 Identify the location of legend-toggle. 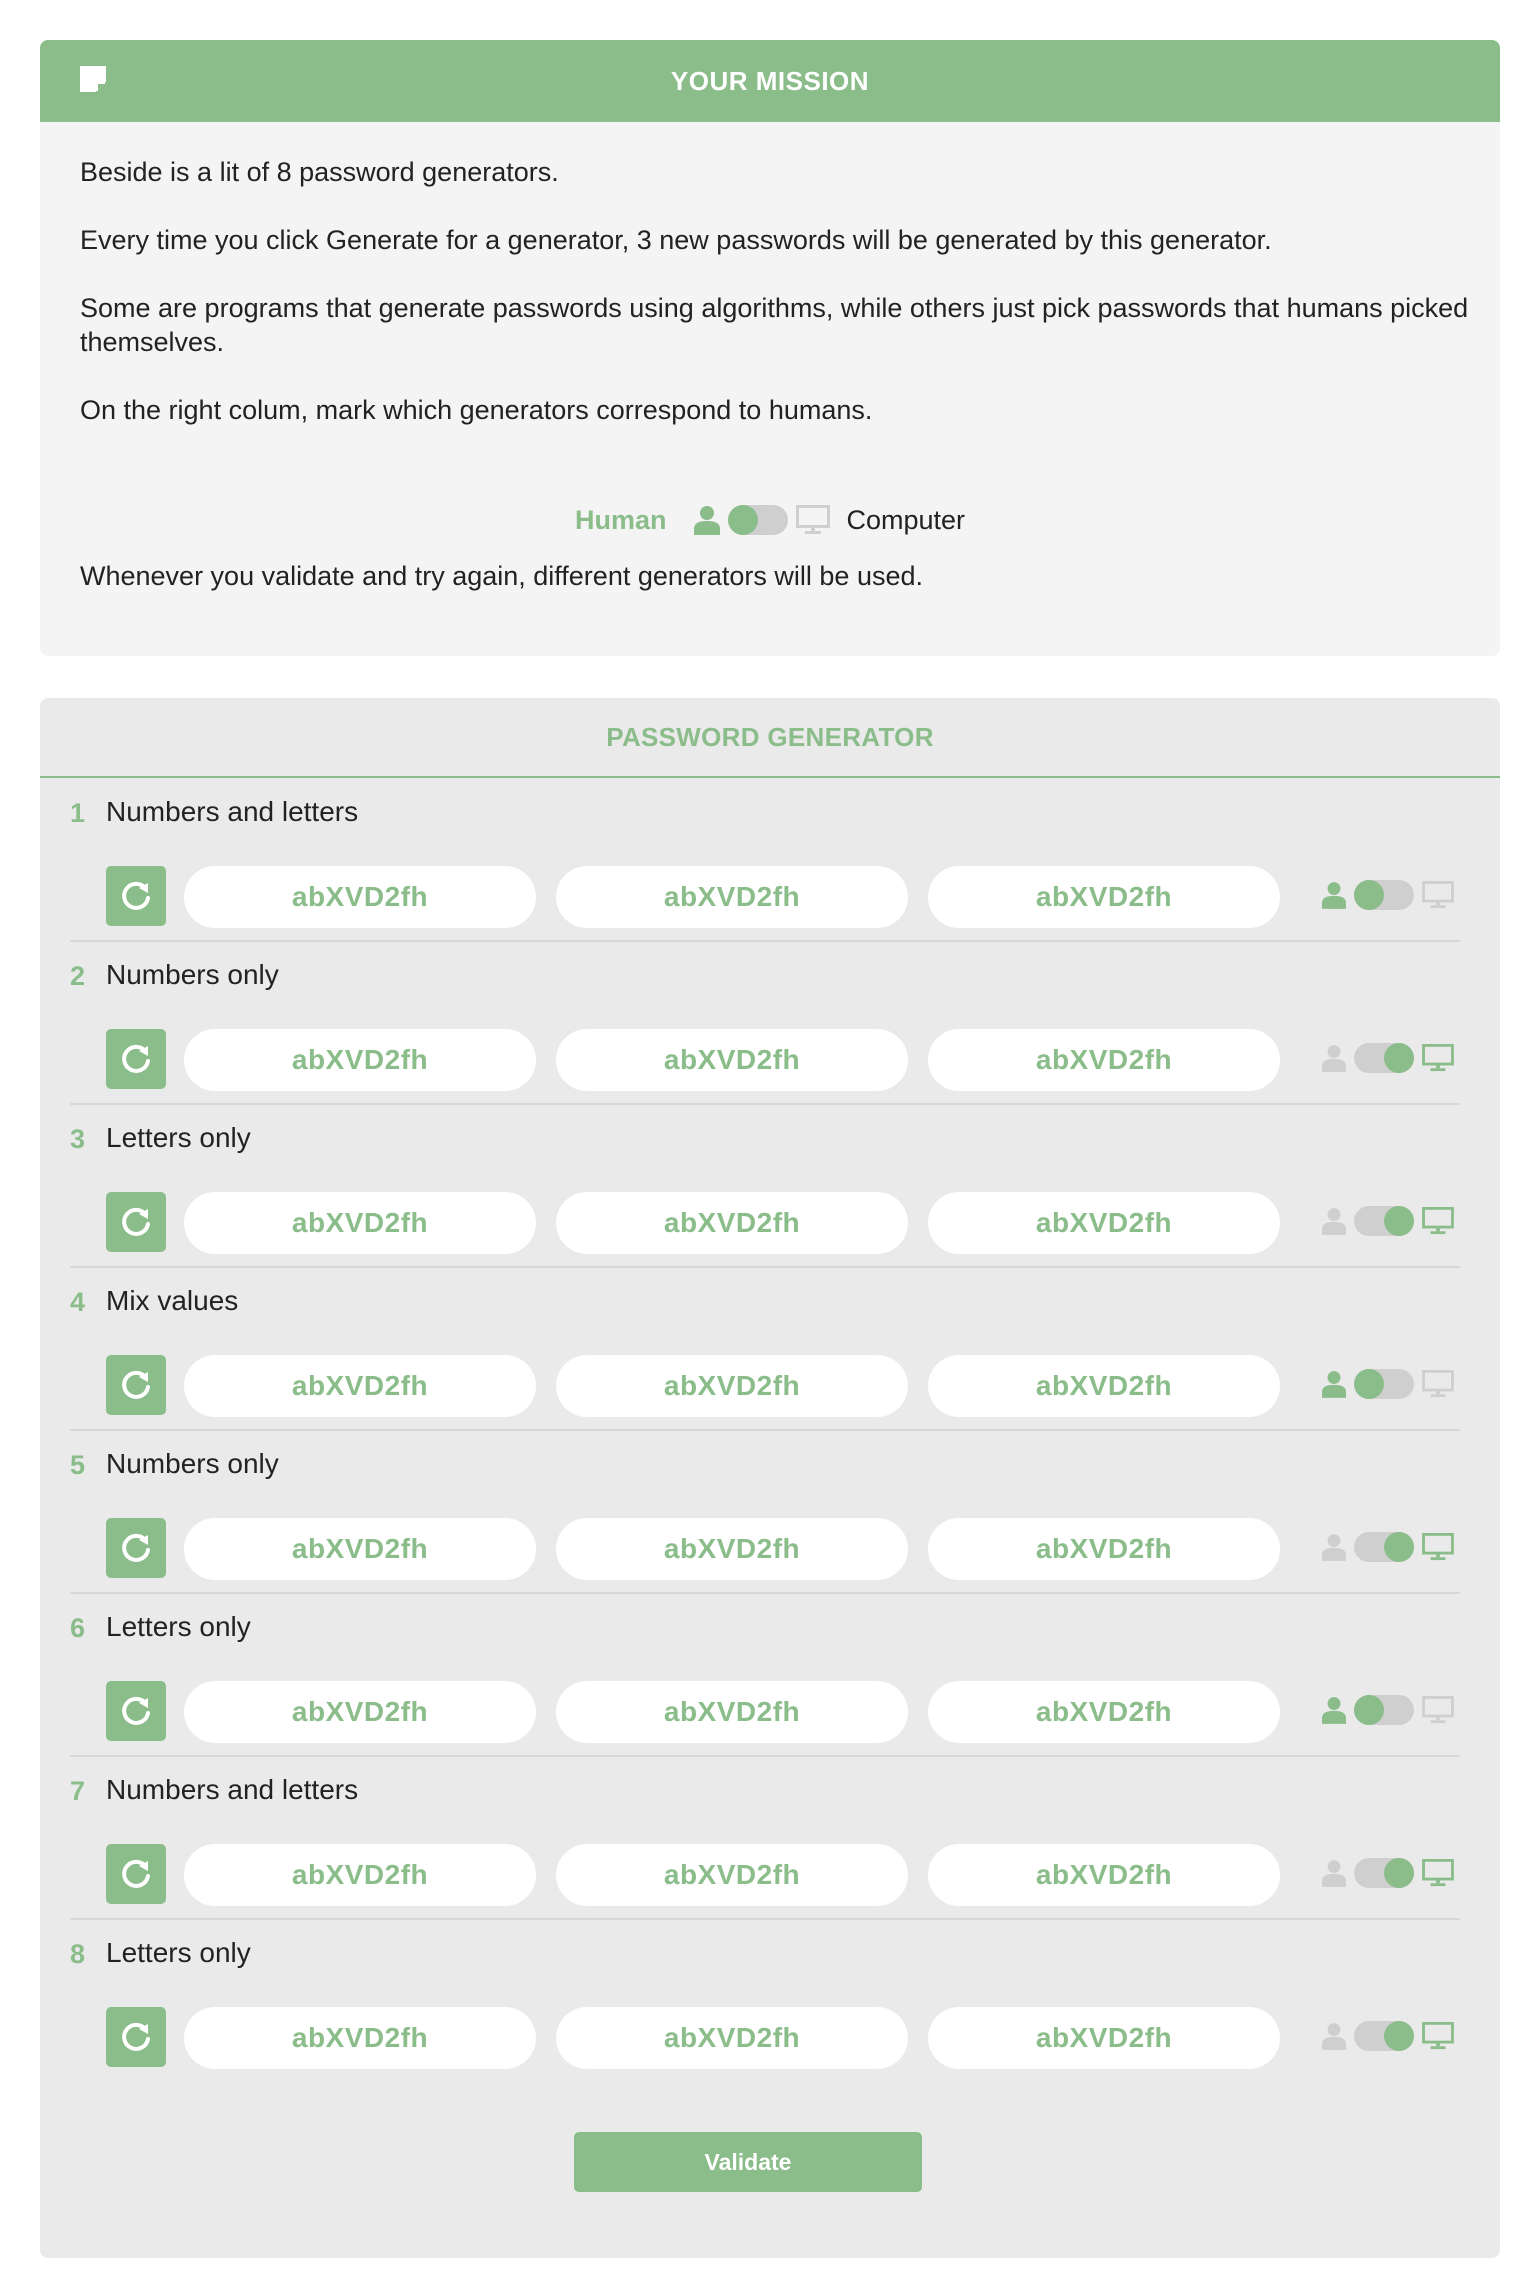
(762, 520).